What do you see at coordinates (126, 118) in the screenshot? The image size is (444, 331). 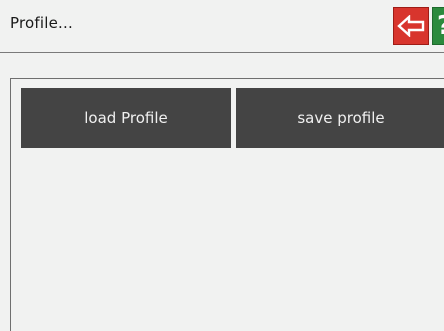 I see `load-profile-button: load Profile` at bounding box center [126, 118].